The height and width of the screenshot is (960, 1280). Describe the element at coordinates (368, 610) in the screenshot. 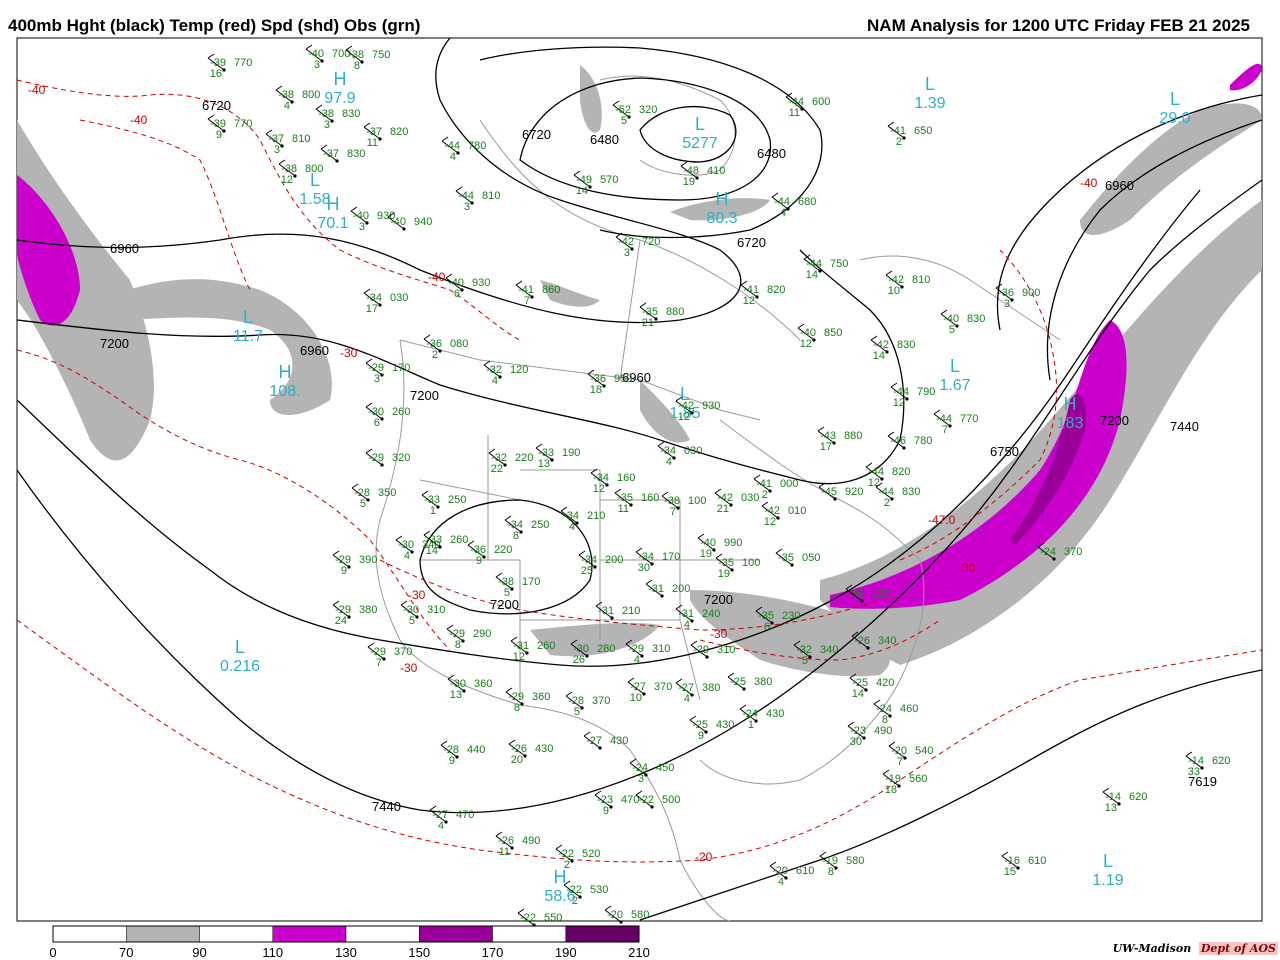

I see `obs-height: 380` at that location.